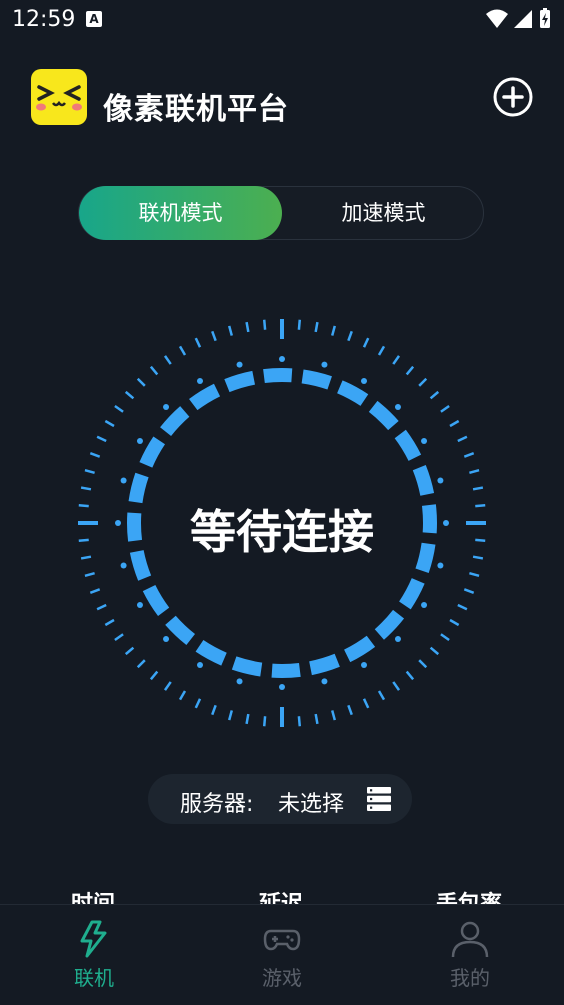  I want to click on stat-latency-label: 延迟, so click(281, 899).